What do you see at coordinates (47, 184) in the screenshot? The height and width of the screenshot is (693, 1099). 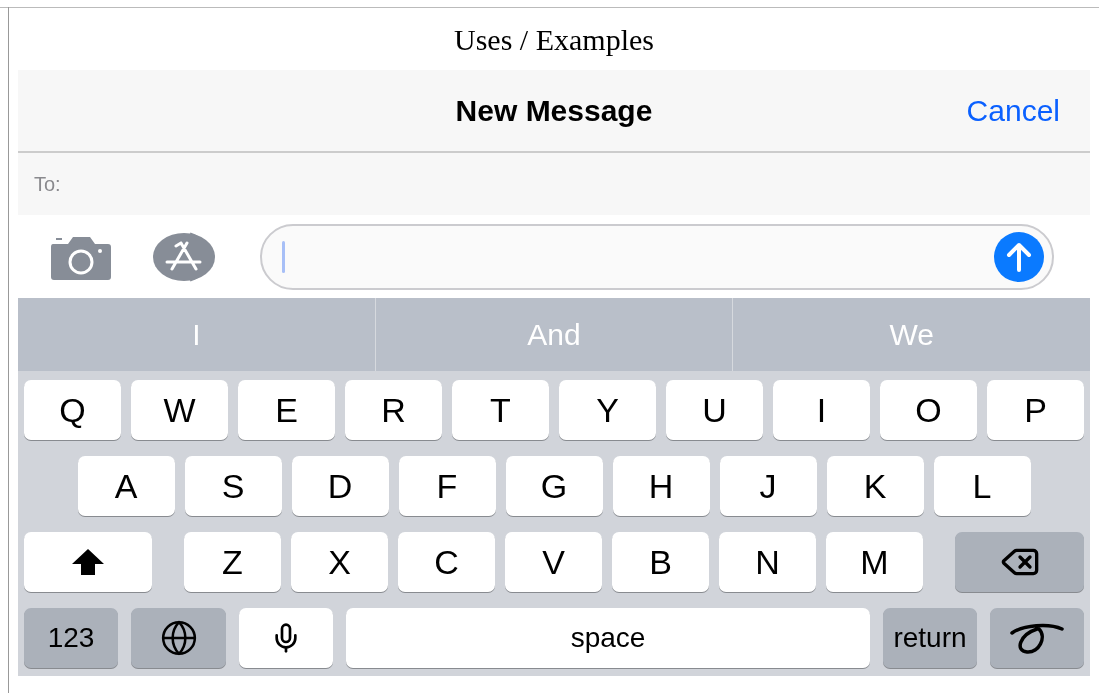 I see `to-label: To:` at bounding box center [47, 184].